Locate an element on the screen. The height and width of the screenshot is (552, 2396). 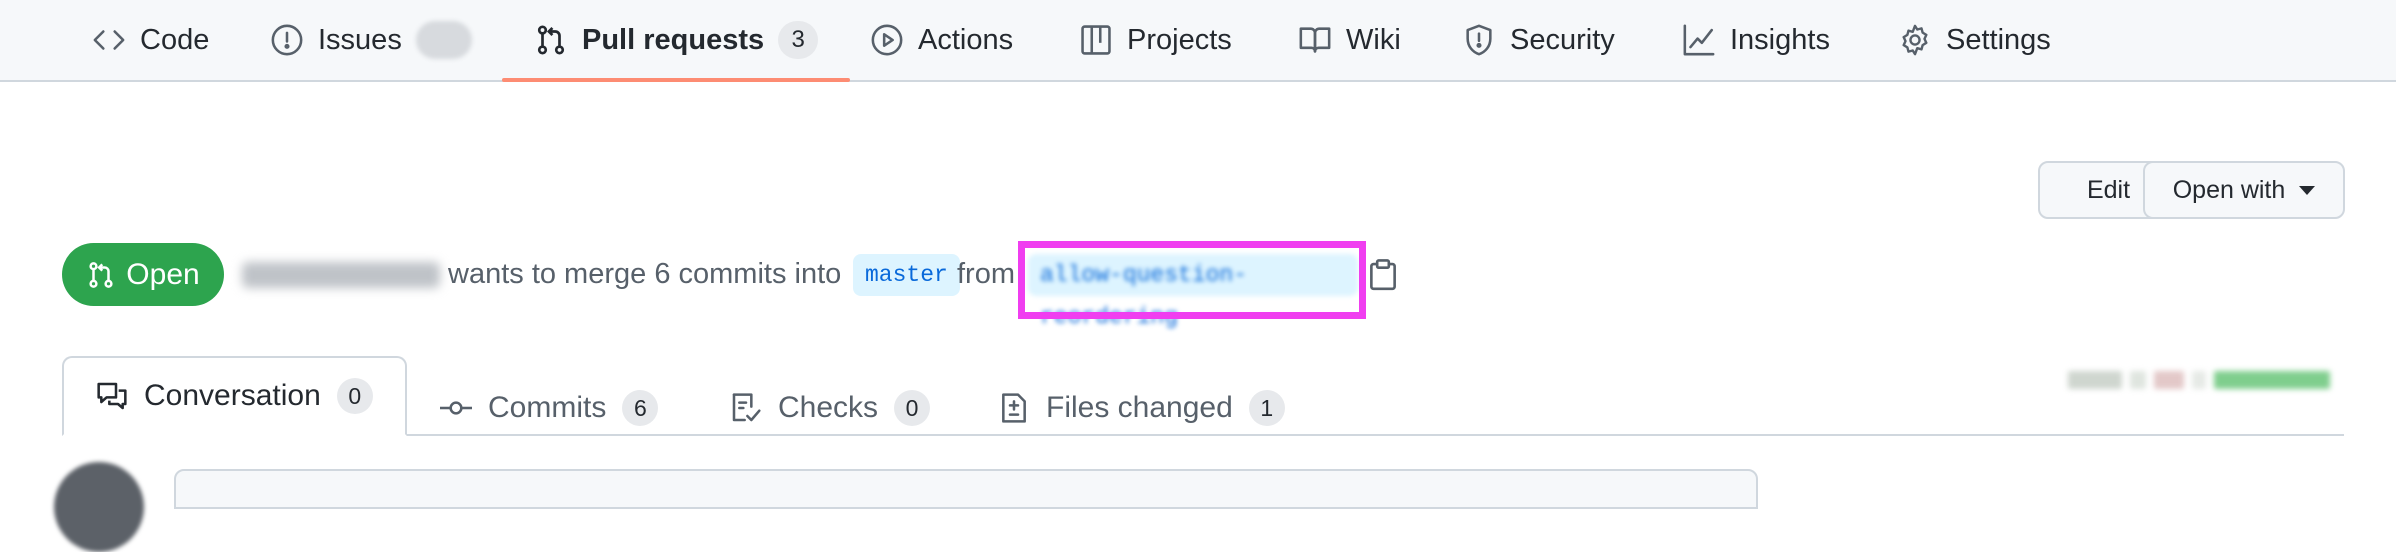
tab-counter: 6 is located at coordinates (640, 408).